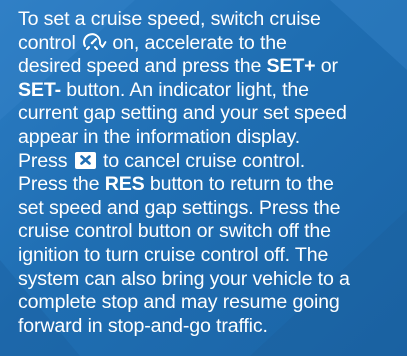  Describe the element at coordinates (179, 207) in the screenshot. I see `text-line: set speed and gap settings. Press the` at that location.